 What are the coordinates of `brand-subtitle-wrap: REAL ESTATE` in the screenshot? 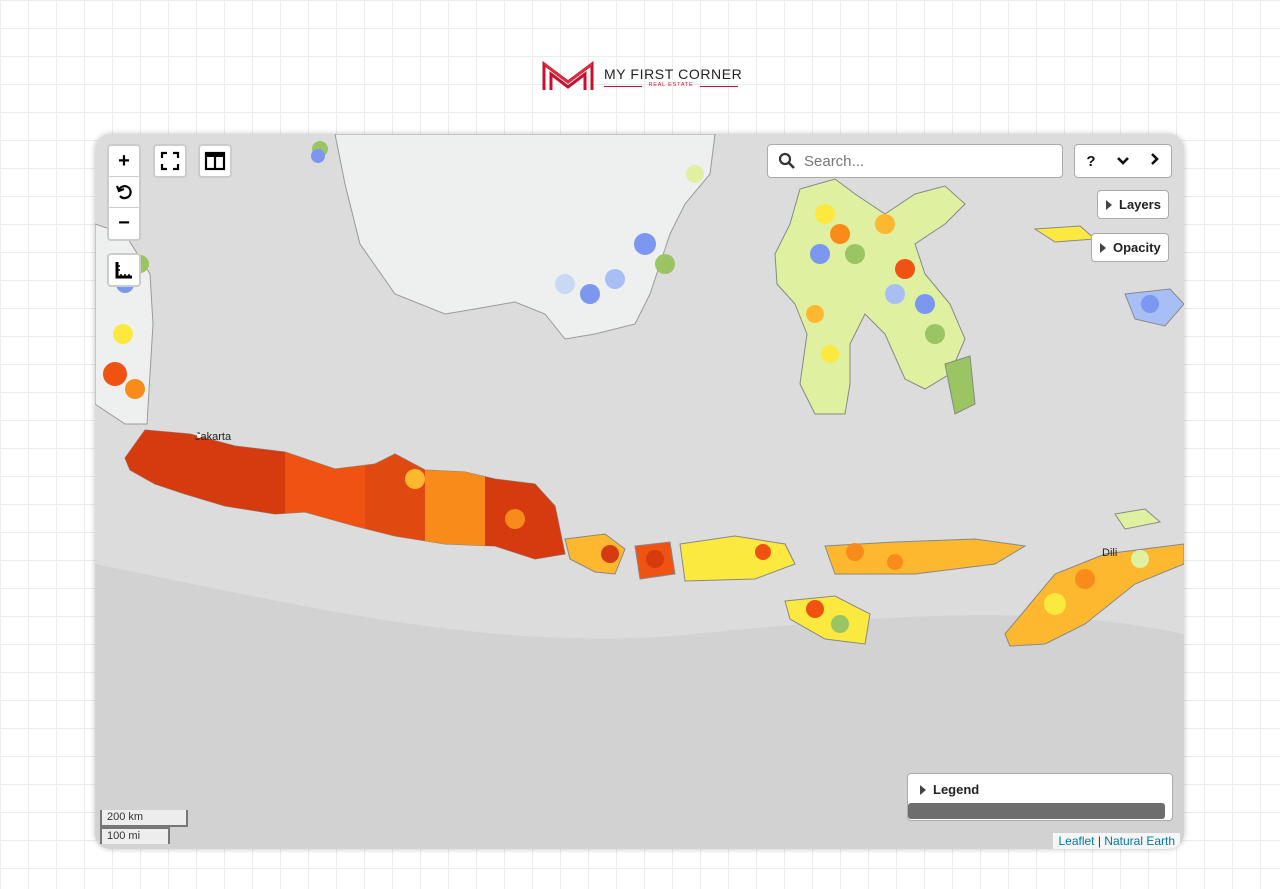 It's located at (671, 86).